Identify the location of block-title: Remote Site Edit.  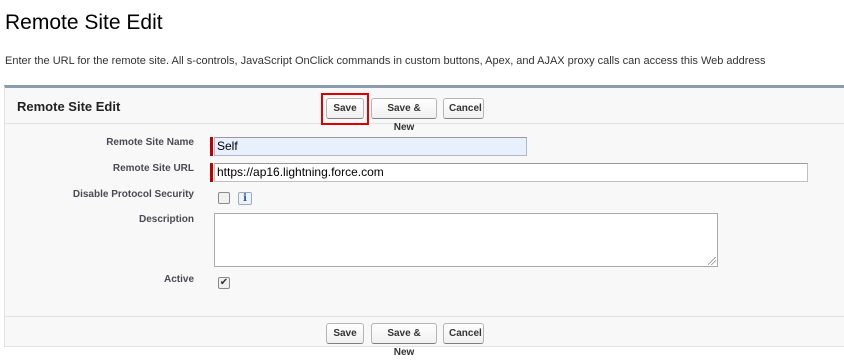
(69, 106).